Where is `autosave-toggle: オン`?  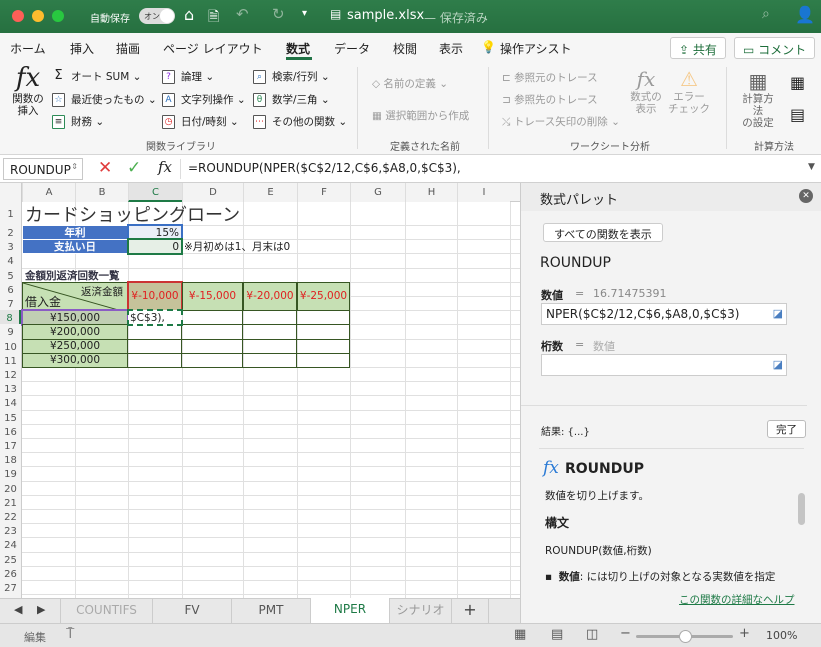
autosave-toggle: オン is located at coordinates (157, 16).